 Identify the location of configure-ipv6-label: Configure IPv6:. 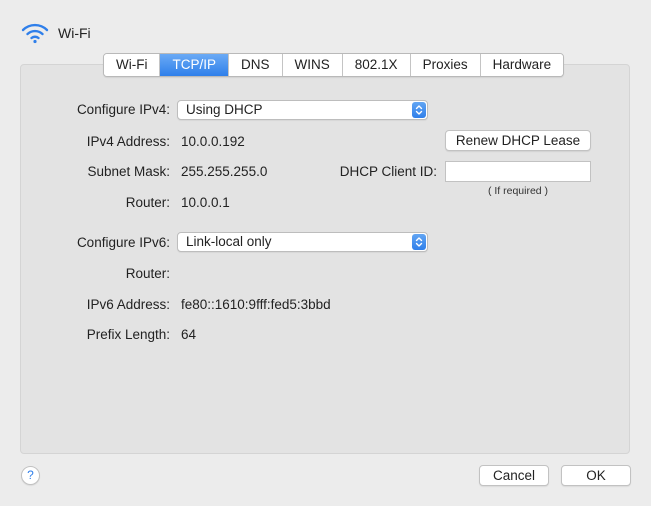
(123, 242).